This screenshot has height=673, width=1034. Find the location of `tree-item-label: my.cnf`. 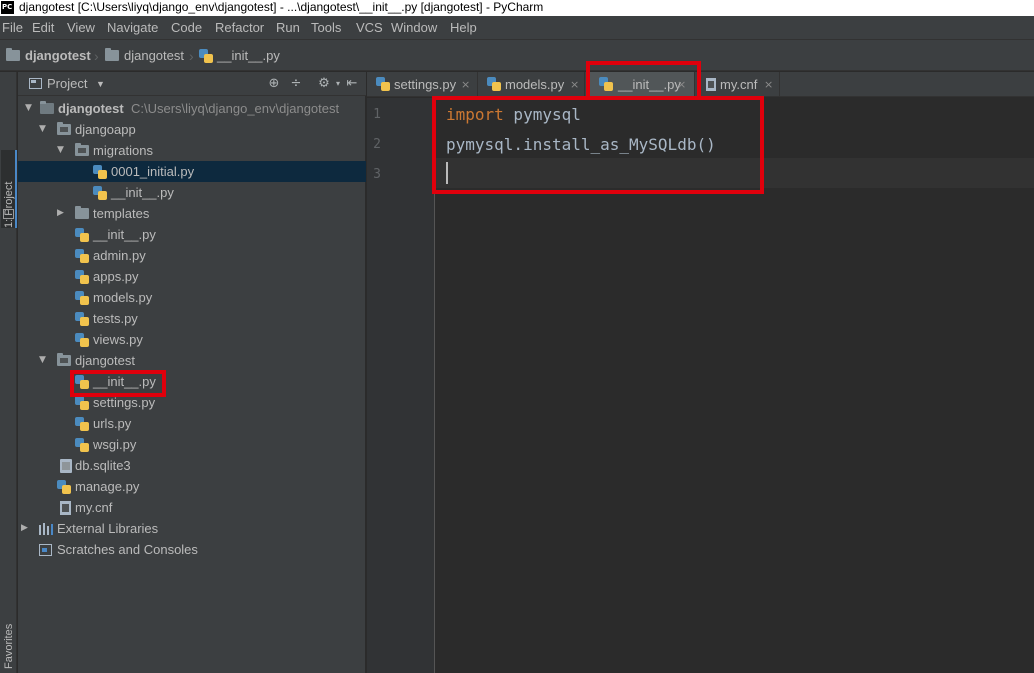

tree-item-label: my.cnf is located at coordinates (94, 507).